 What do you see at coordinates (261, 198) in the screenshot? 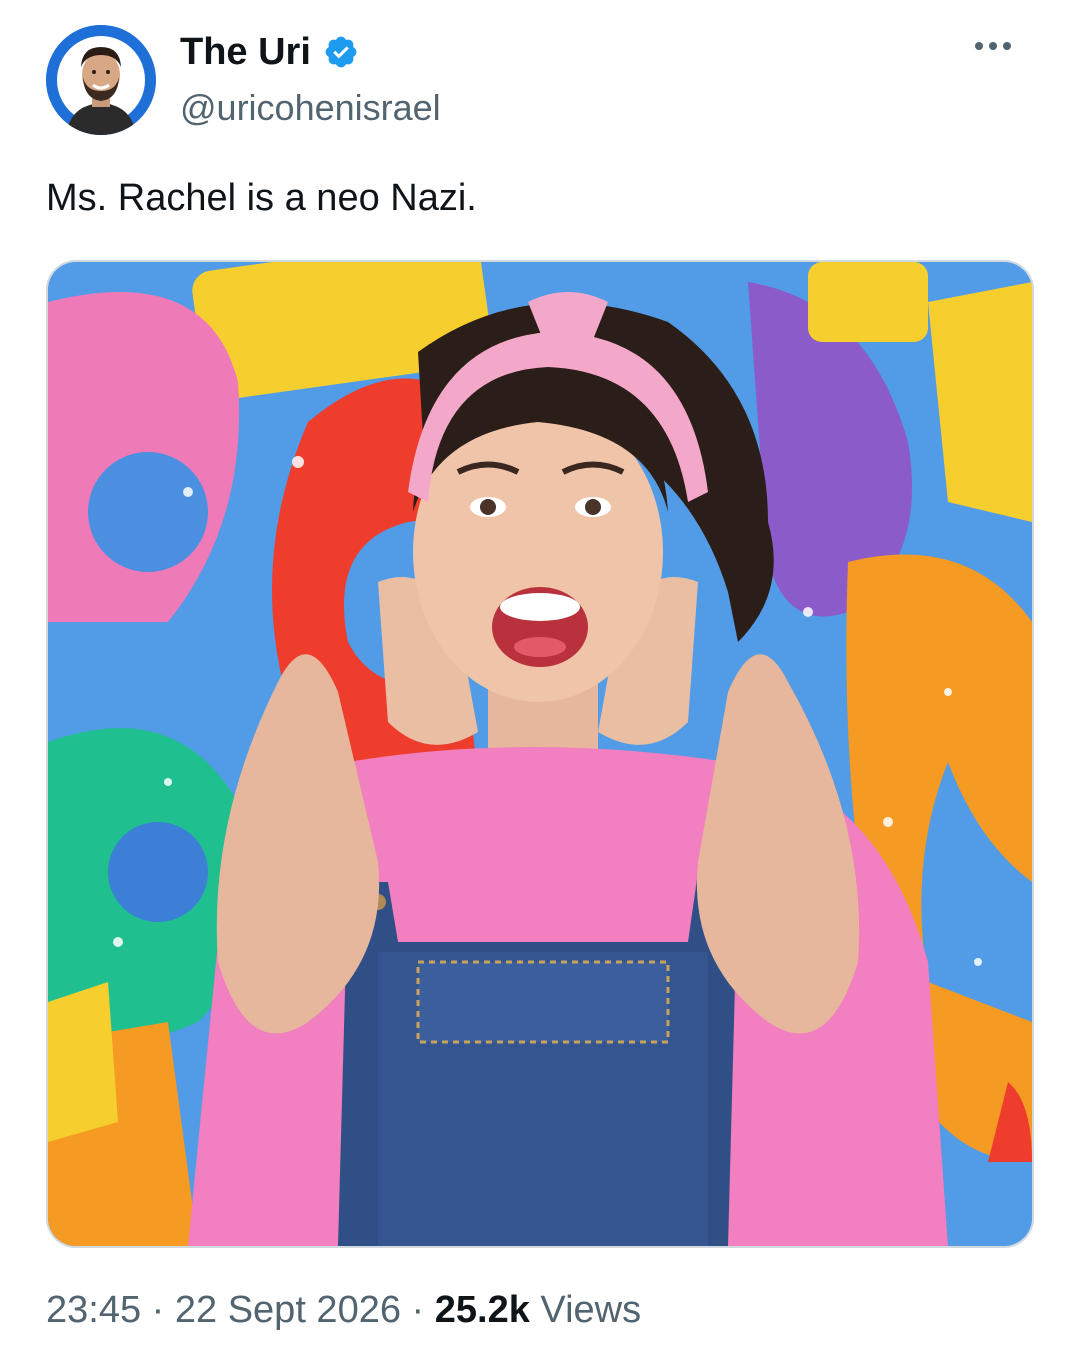
I see `tweet-text: Ms. Rachel is a neo Nazi.` at bounding box center [261, 198].